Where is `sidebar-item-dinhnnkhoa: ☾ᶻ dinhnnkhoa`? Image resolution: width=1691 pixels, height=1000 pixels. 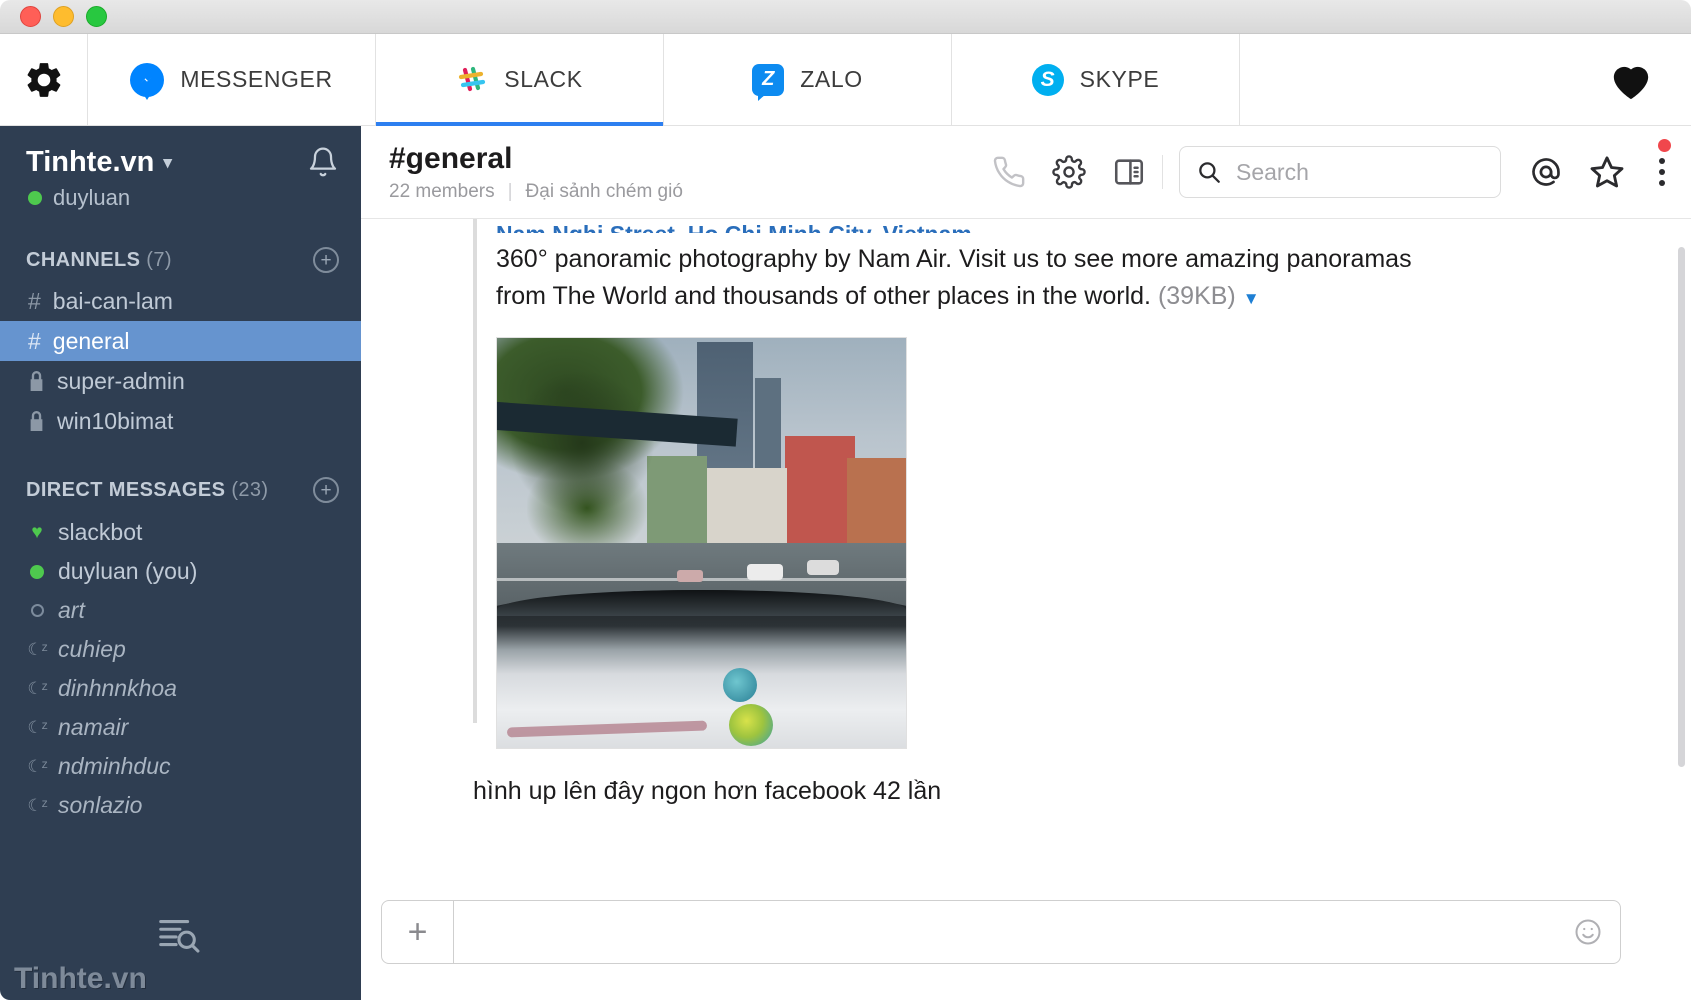
sidebar-item-dinhnnkhoa: ☾ᶻ dinhnnkhoa is located at coordinates (180, 688).